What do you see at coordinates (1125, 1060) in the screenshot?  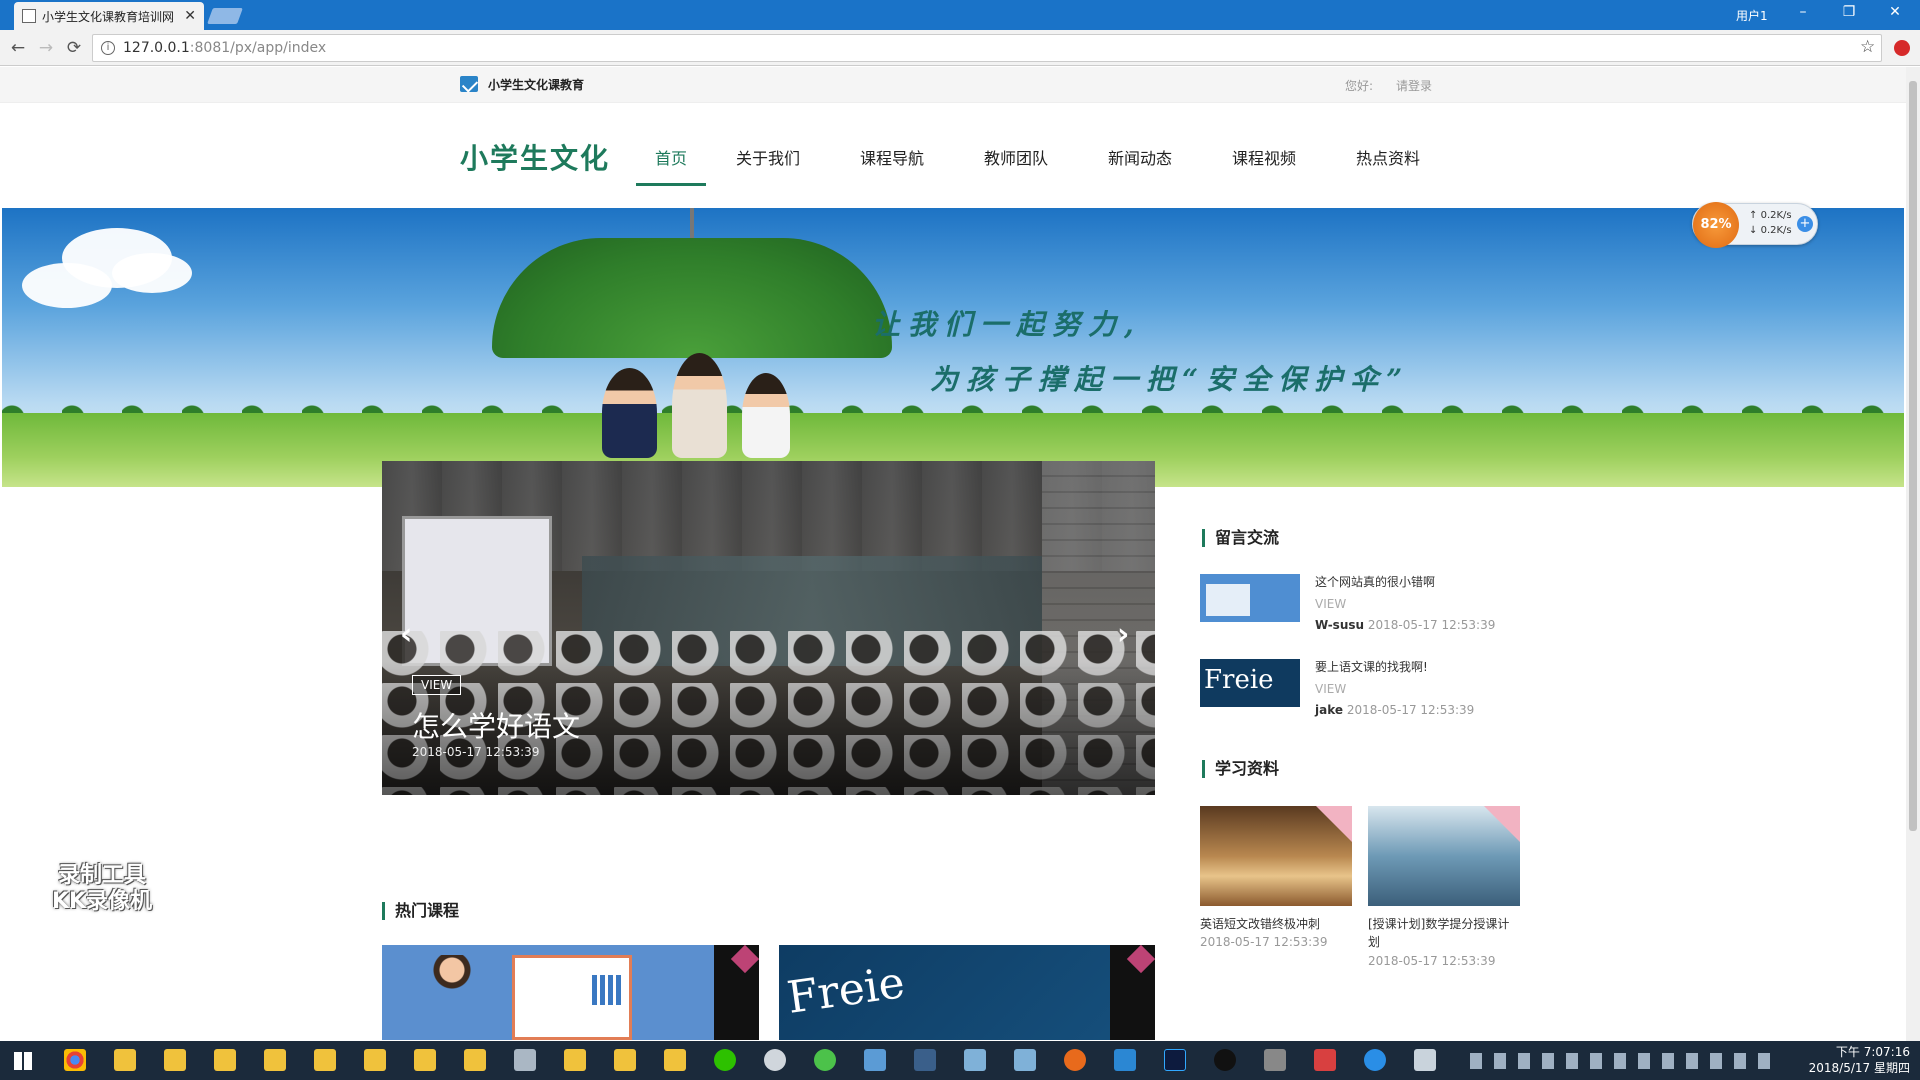 I see `word-taskbar-icon` at bounding box center [1125, 1060].